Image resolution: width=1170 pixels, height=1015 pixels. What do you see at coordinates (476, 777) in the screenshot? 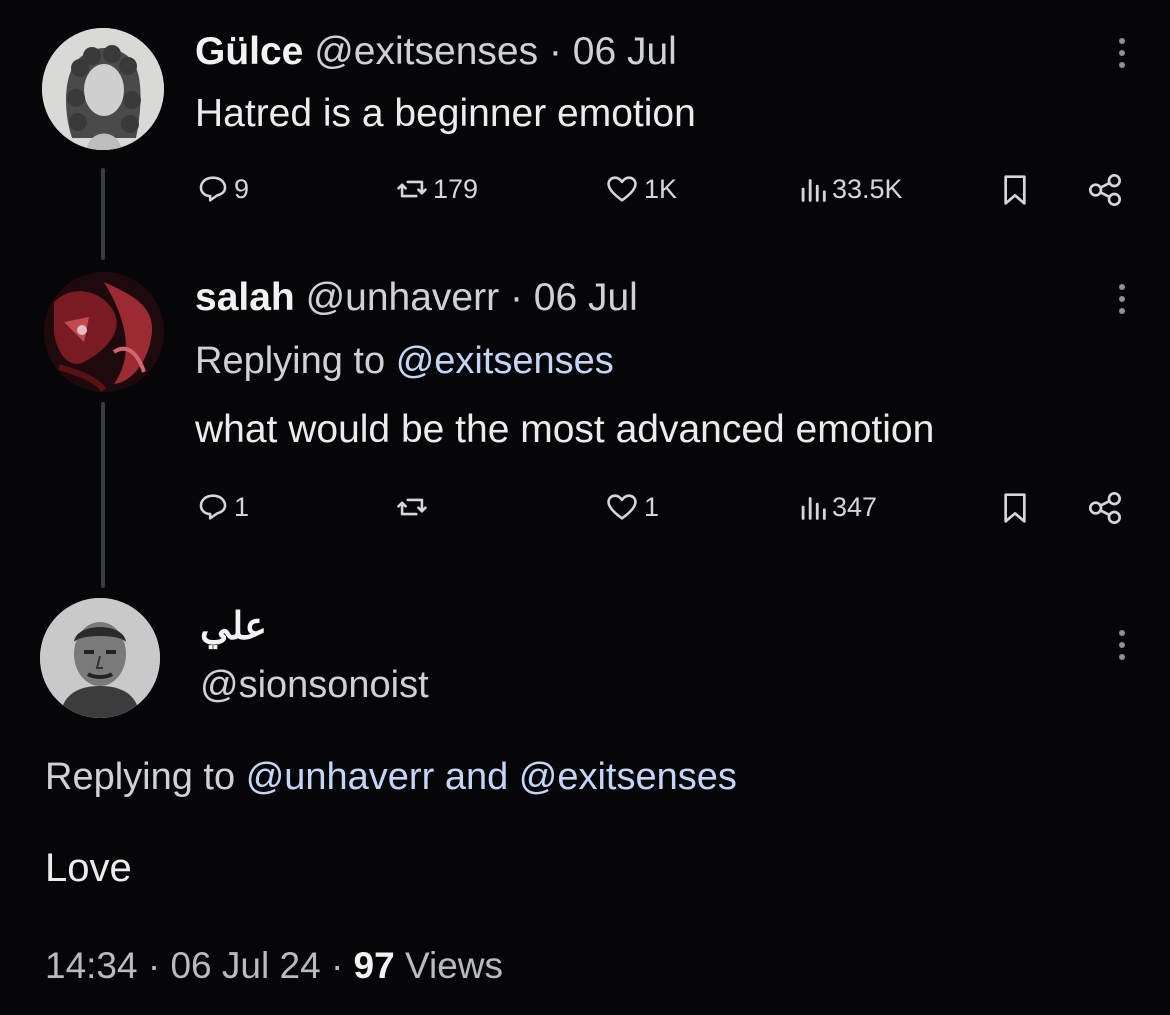
I see `replying-and: and` at bounding box center [476, 777].